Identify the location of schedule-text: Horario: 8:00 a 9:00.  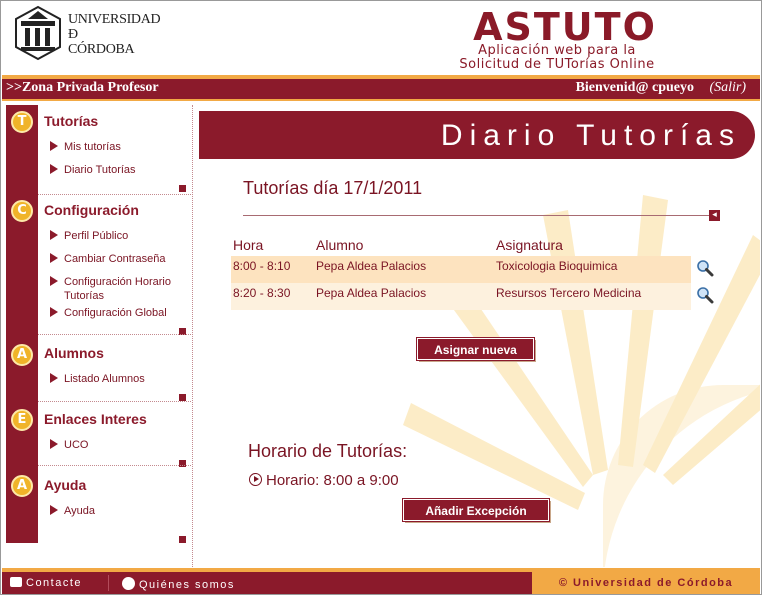
(332, 480).